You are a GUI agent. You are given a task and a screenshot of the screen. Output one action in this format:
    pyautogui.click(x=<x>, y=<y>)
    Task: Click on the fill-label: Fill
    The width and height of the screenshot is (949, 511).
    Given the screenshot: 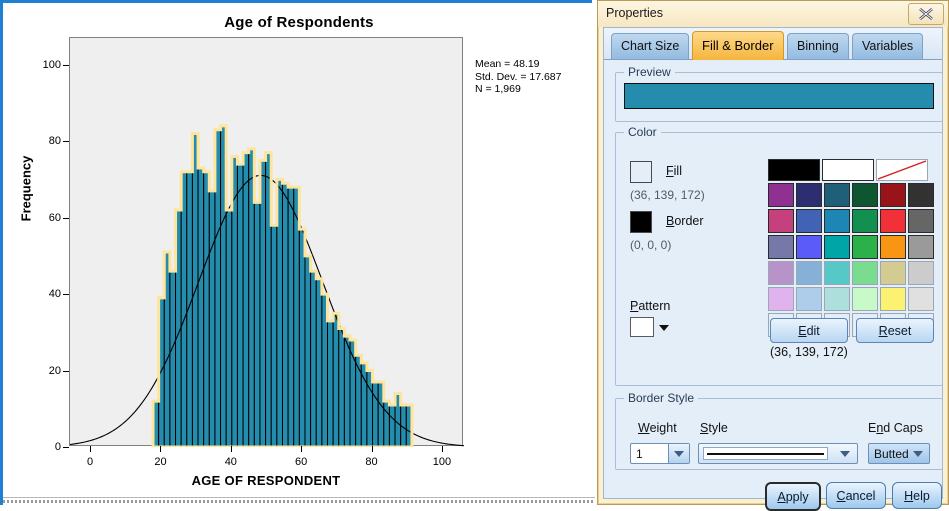 What is the action you would take?
    pyautogui.click(x=674, y=171)
    